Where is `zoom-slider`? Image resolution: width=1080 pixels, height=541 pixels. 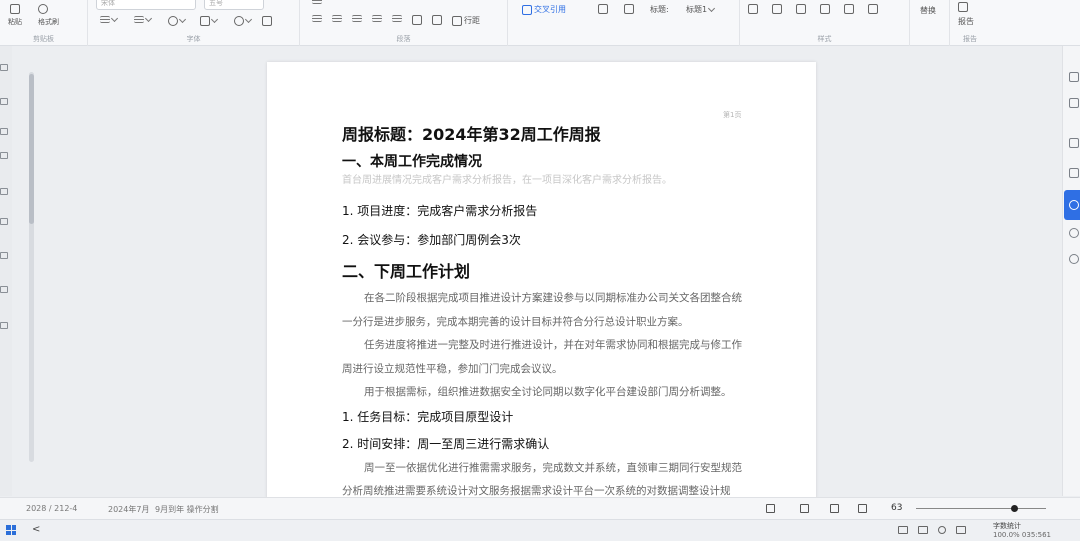 zoom-slider is located at coordinates (981, 508).